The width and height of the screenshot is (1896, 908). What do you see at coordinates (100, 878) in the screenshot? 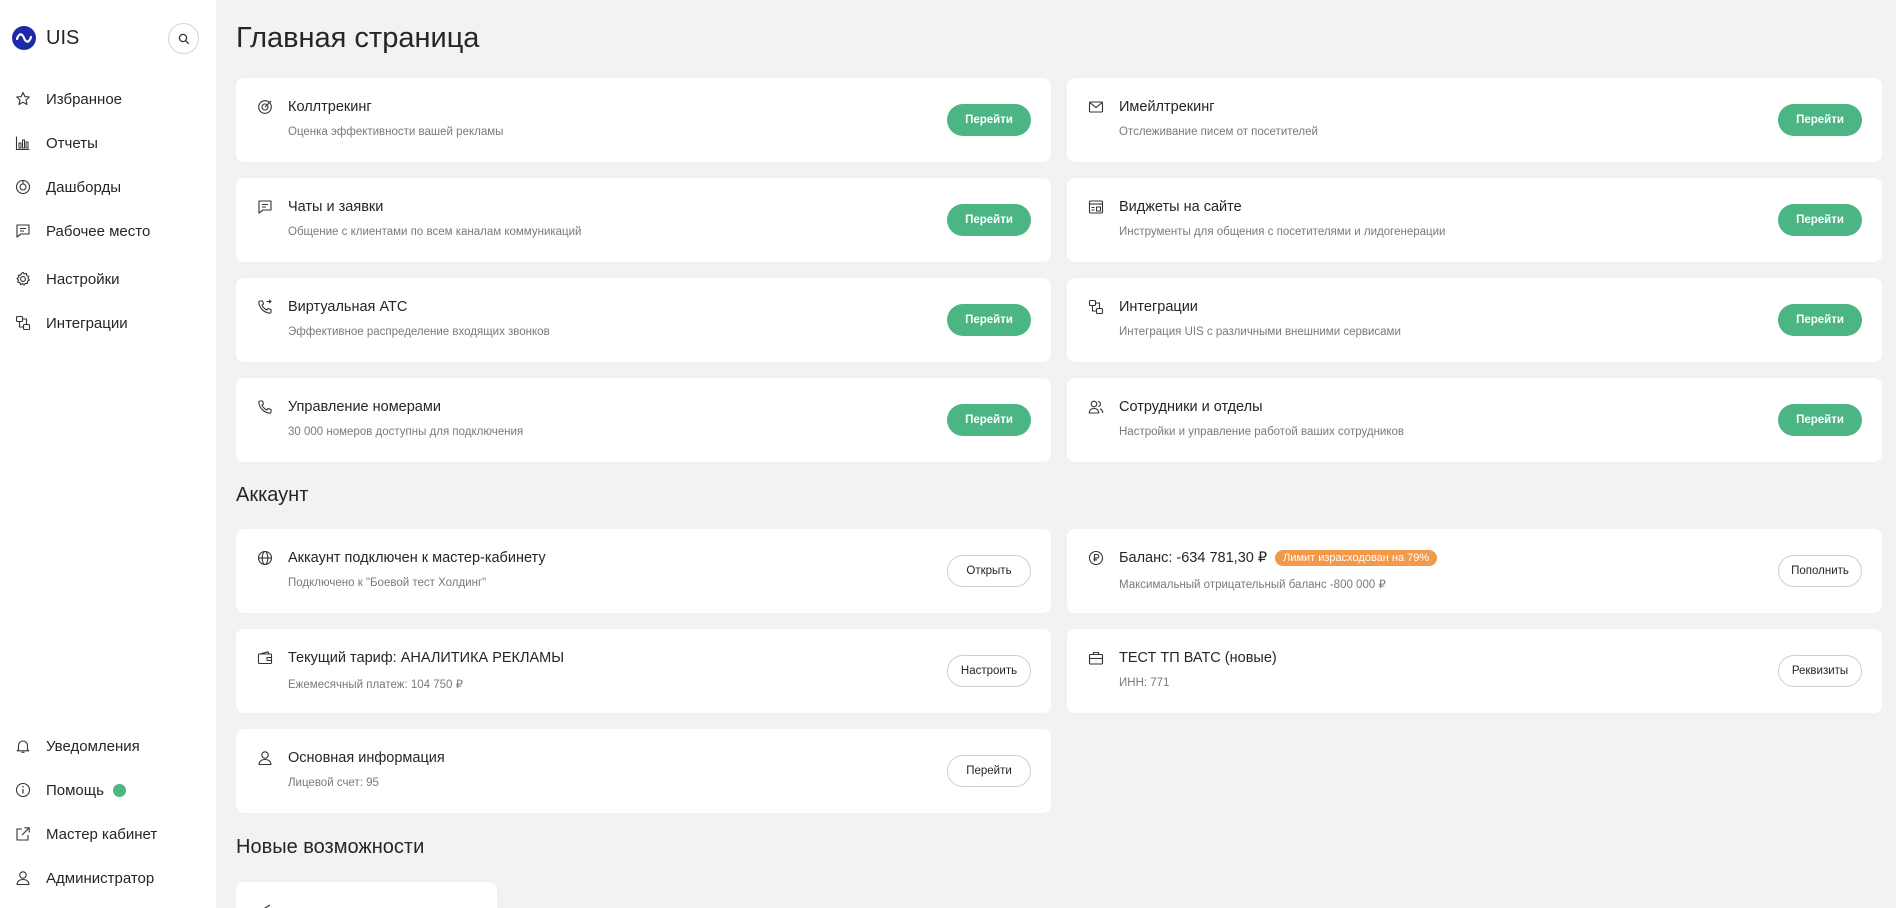
I see `sidebar-item-label: Администратор` at bounding box center [100, 878].